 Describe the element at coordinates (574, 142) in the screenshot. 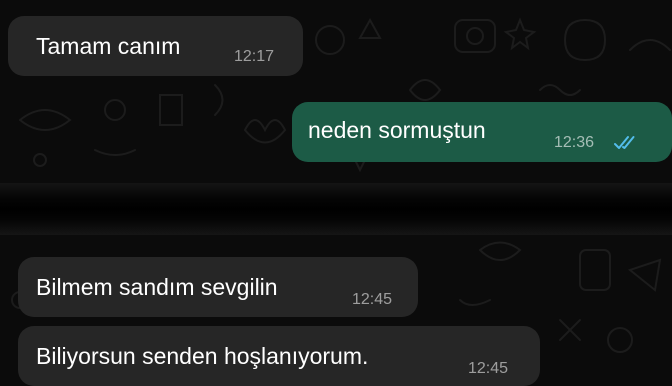

I see `message-time: 12:36` at that location.